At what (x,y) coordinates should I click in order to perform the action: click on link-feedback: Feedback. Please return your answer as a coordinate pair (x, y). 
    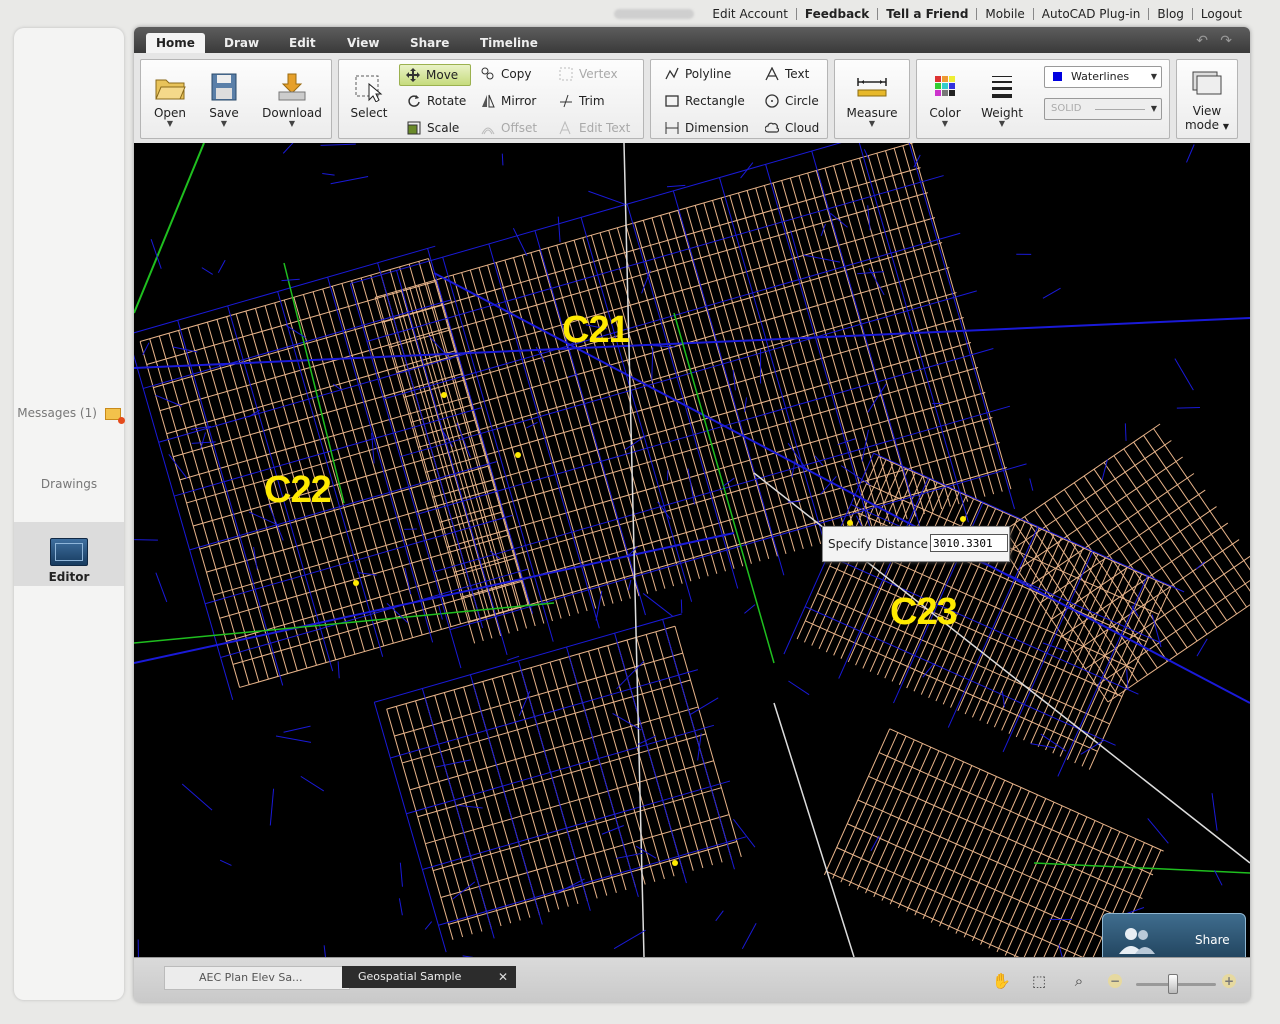
    Looking at the image, I should click on (836, 14).